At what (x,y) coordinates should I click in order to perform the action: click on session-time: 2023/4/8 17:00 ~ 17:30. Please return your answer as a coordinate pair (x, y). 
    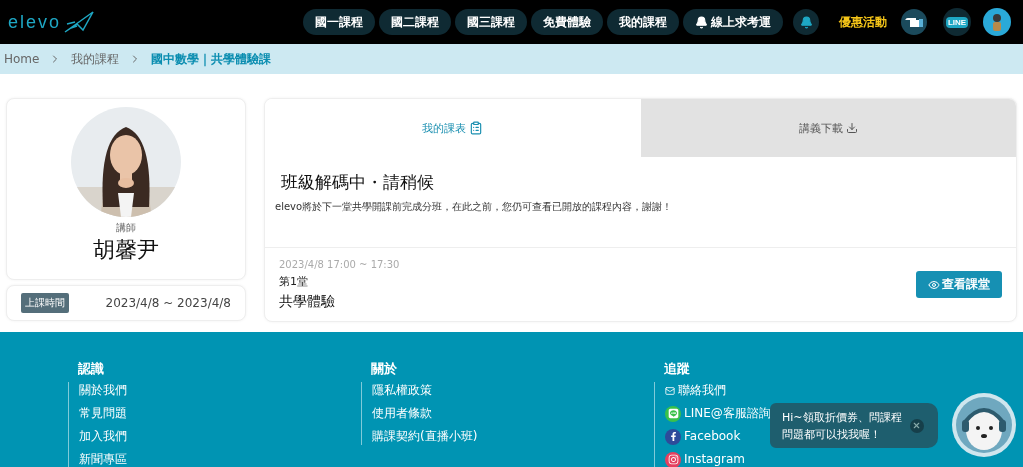
    Looking at the image, I should click on (339, 264).